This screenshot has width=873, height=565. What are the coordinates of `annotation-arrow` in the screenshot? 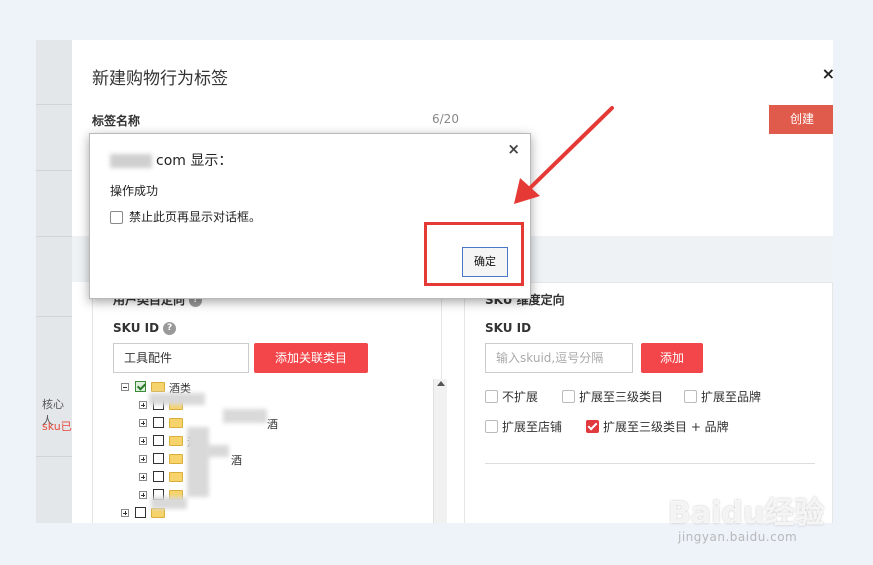 It's located at (564, 155).